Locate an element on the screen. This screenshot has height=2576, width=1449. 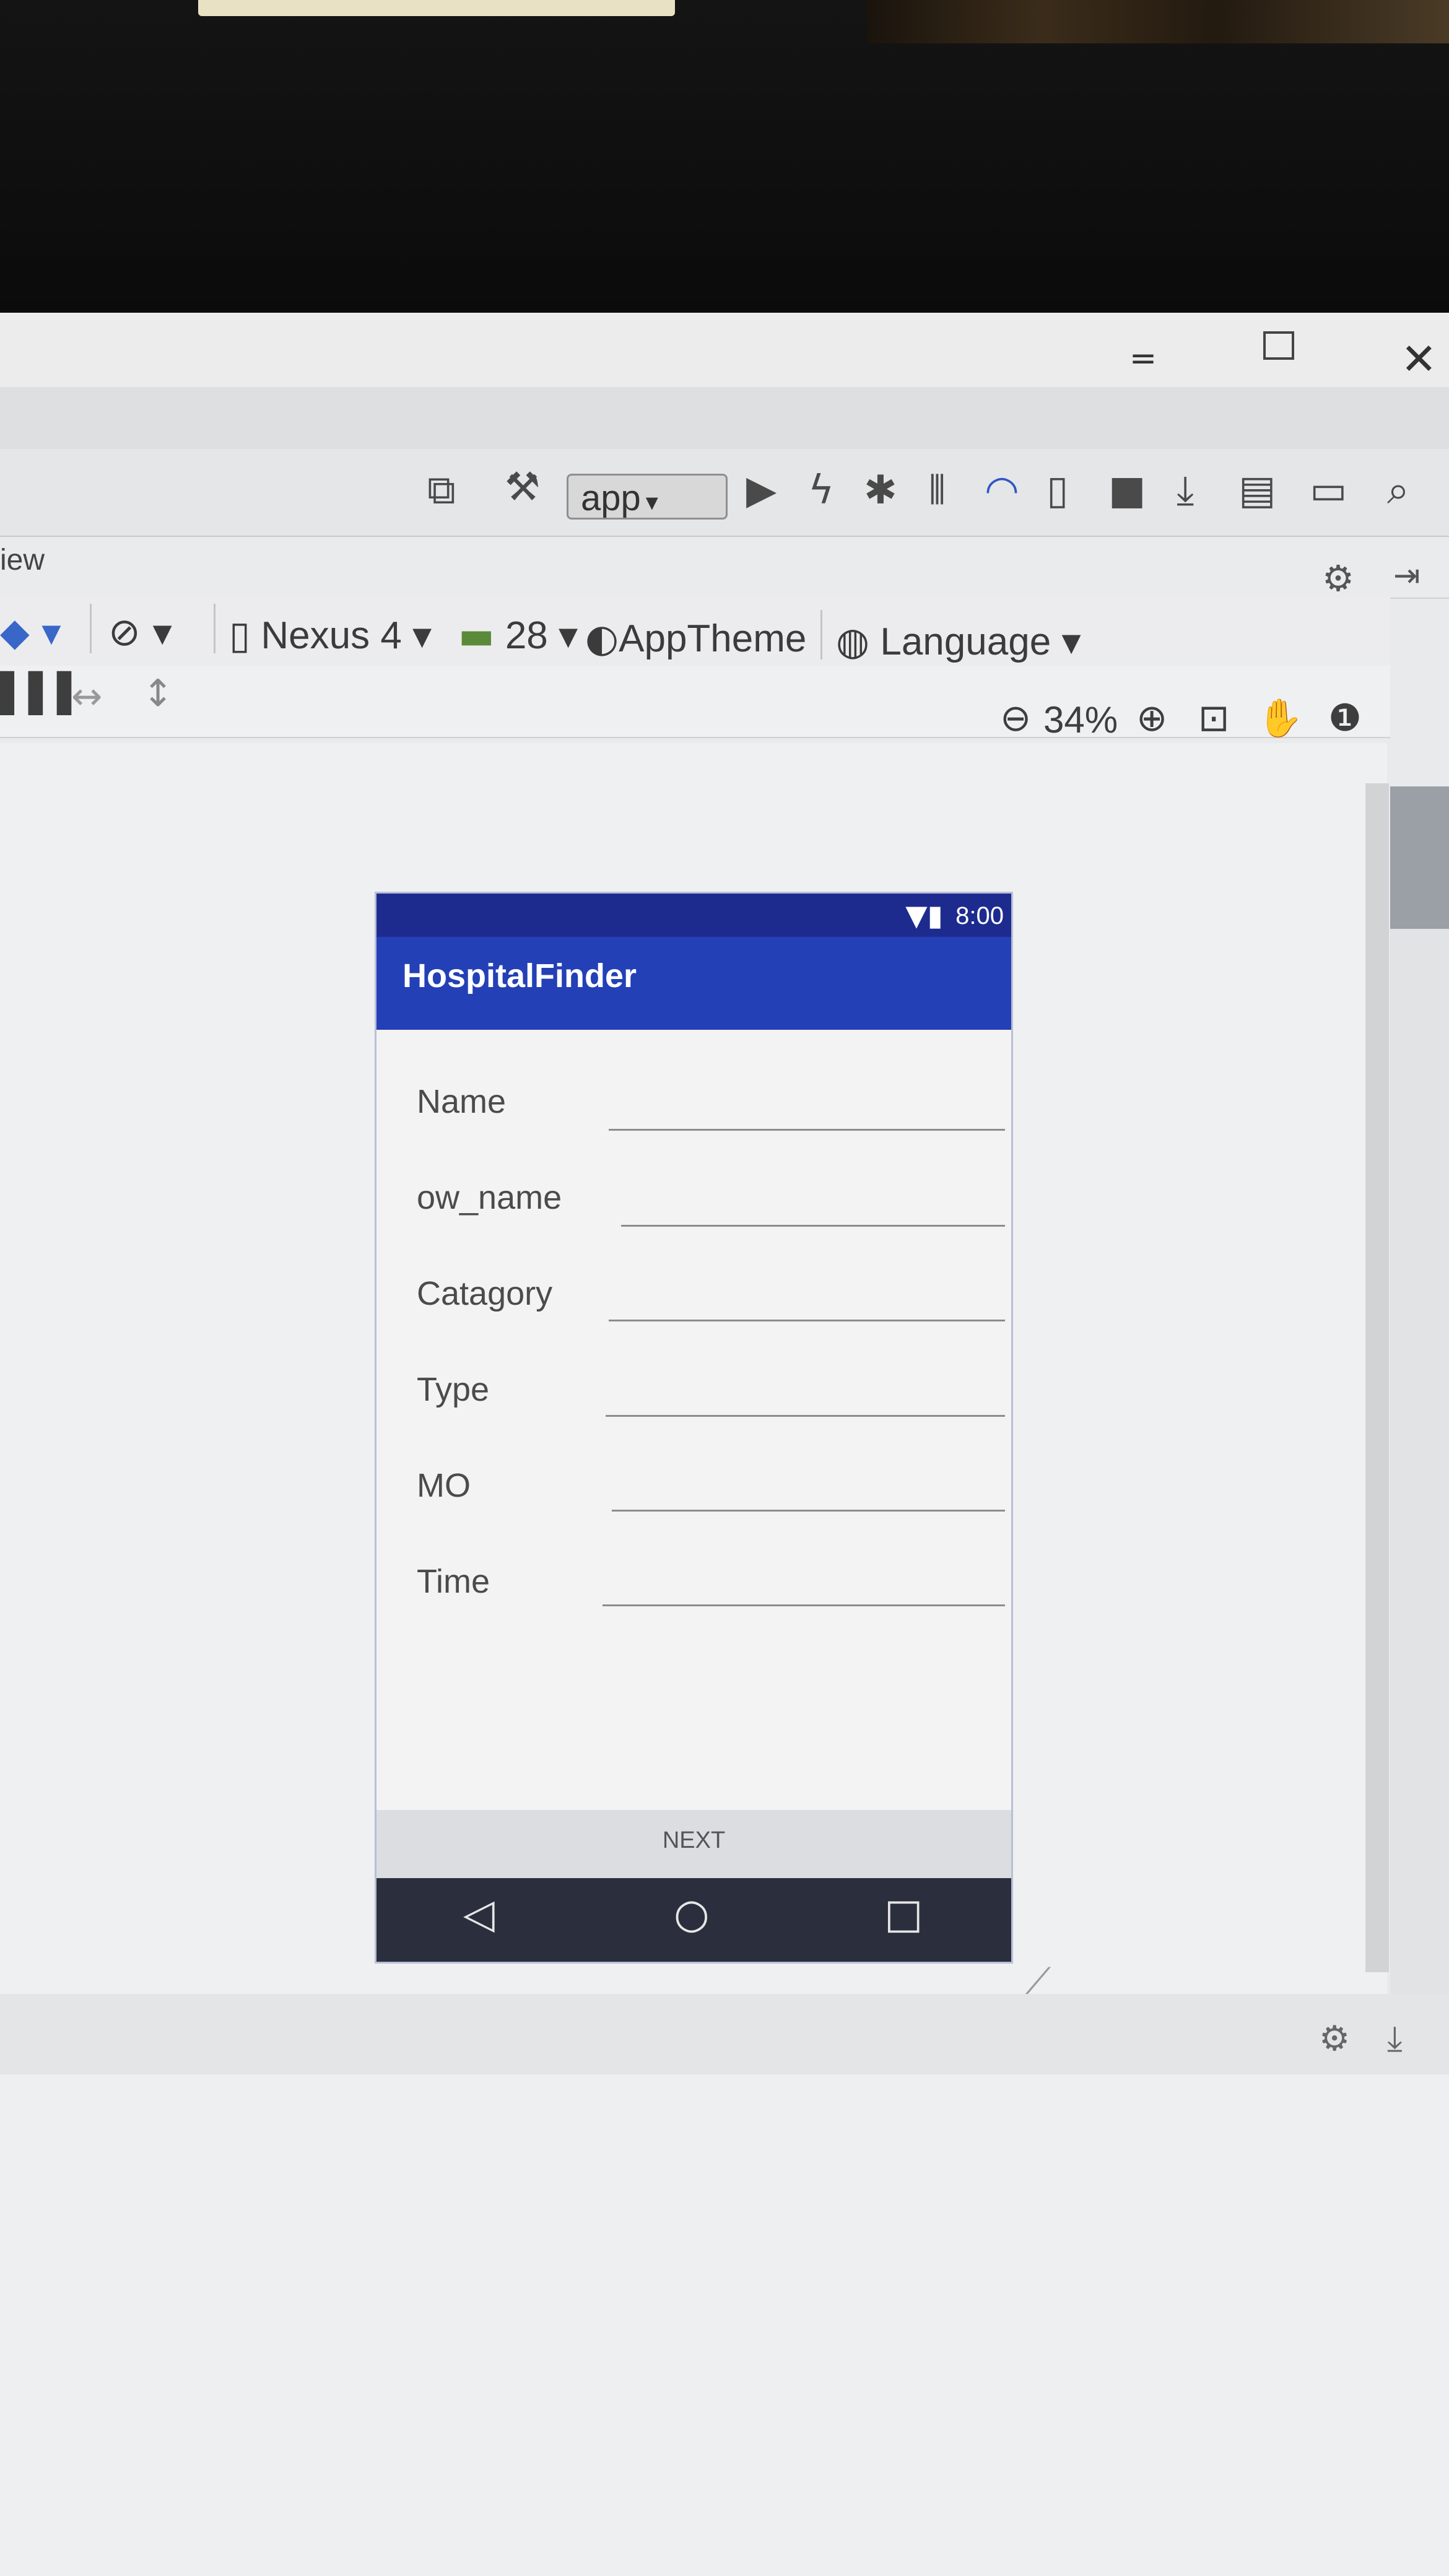
apply-changes-icon: ϟ is located at coordinates (821, 490).